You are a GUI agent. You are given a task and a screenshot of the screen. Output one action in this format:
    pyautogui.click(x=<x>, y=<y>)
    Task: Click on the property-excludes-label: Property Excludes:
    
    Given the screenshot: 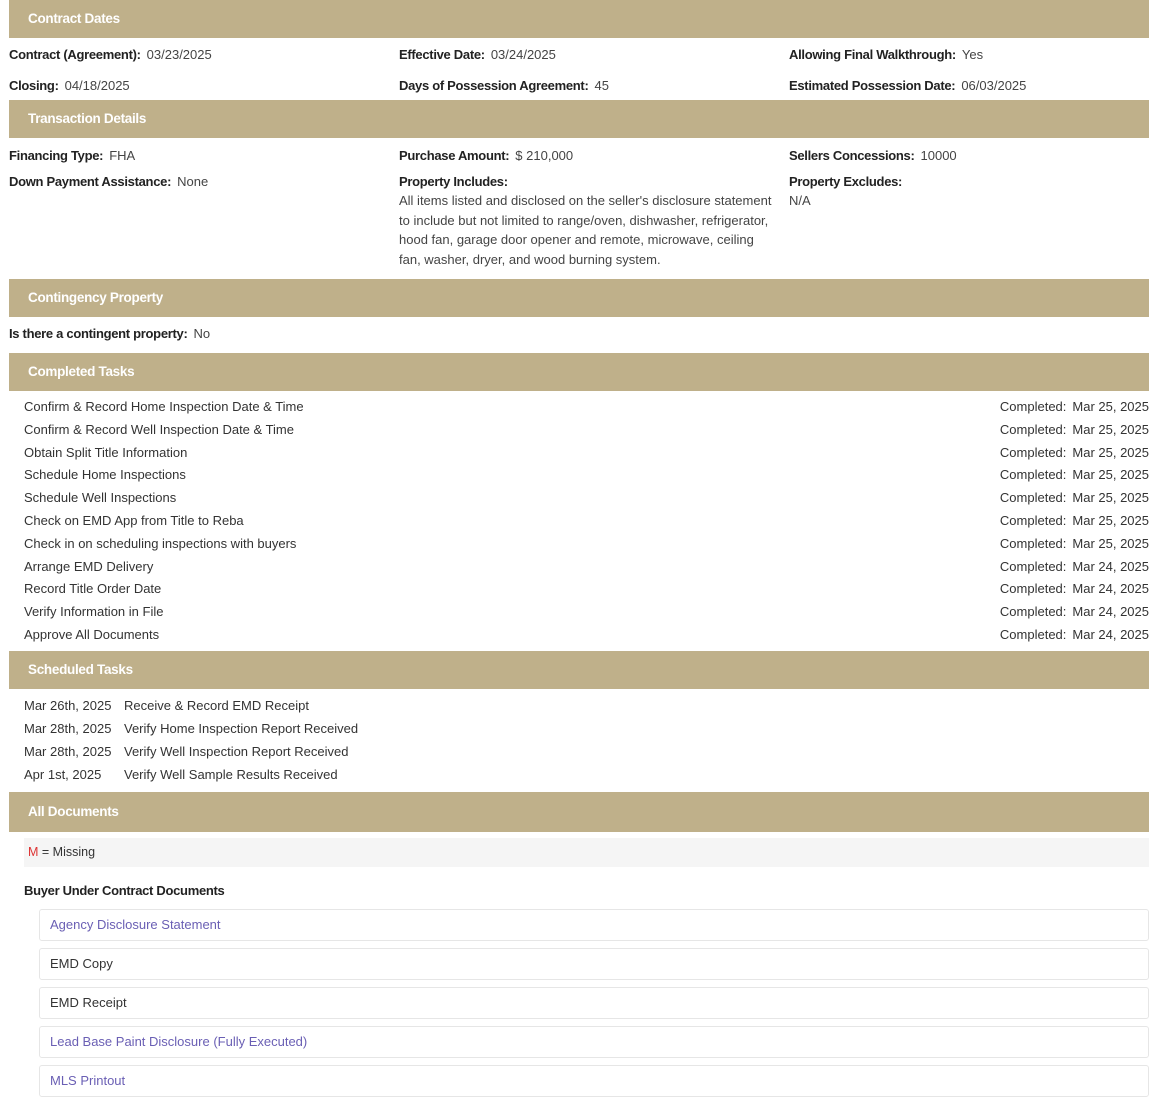 What is the action you would take?
    pyautogui.click(x=846, y=181)
    